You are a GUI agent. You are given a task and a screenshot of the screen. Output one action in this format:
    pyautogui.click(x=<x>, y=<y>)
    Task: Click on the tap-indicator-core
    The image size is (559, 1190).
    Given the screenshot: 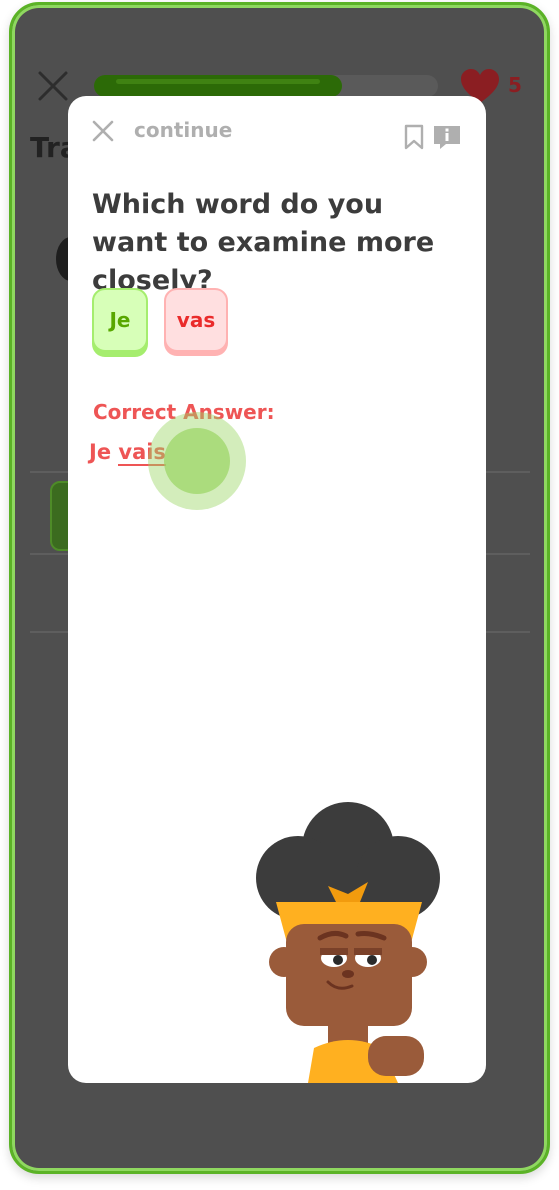 What is the action you would take?
    pyautogui.click(x=197, y=461)
    